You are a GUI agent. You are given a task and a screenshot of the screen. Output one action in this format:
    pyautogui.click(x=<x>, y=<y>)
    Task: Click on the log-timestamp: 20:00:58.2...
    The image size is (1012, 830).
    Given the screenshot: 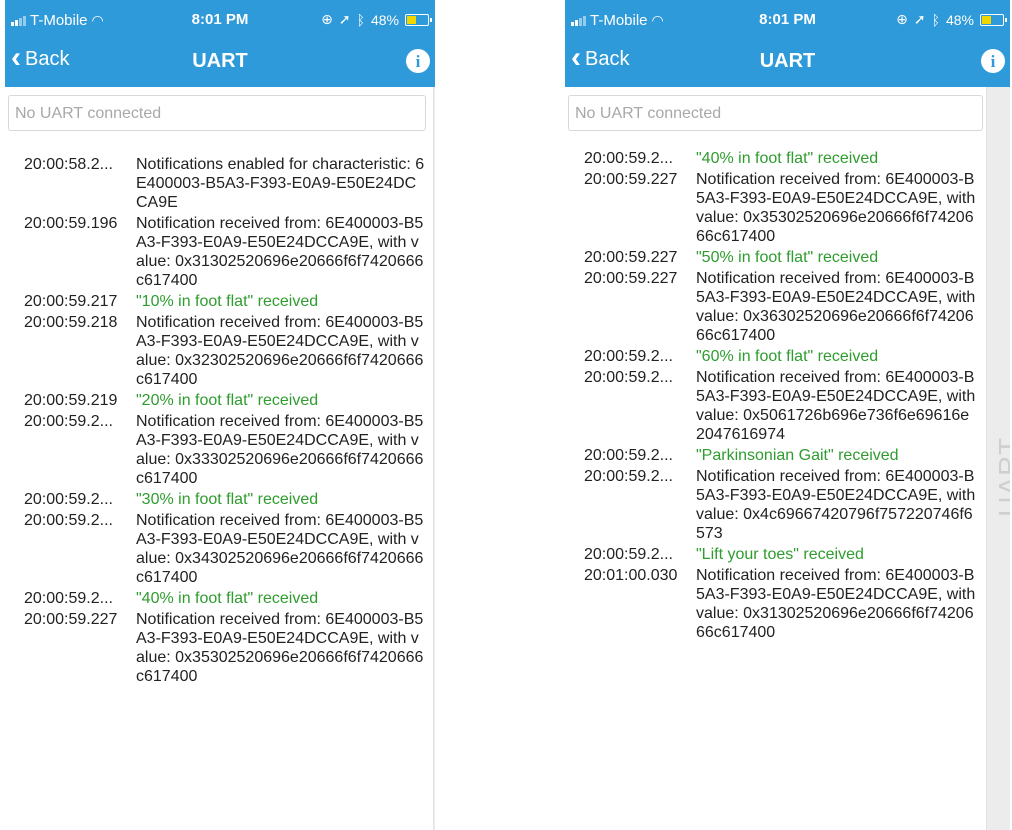 What is the action you would take?
    pyautogui.click(x=68, y=164)
    